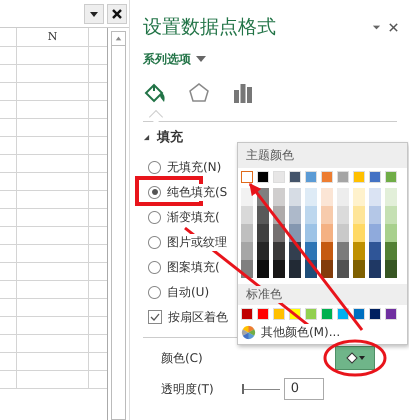  Describe the element at coordinates (170, 137) in the screenshot. I see `section-title: 填充` at that location.